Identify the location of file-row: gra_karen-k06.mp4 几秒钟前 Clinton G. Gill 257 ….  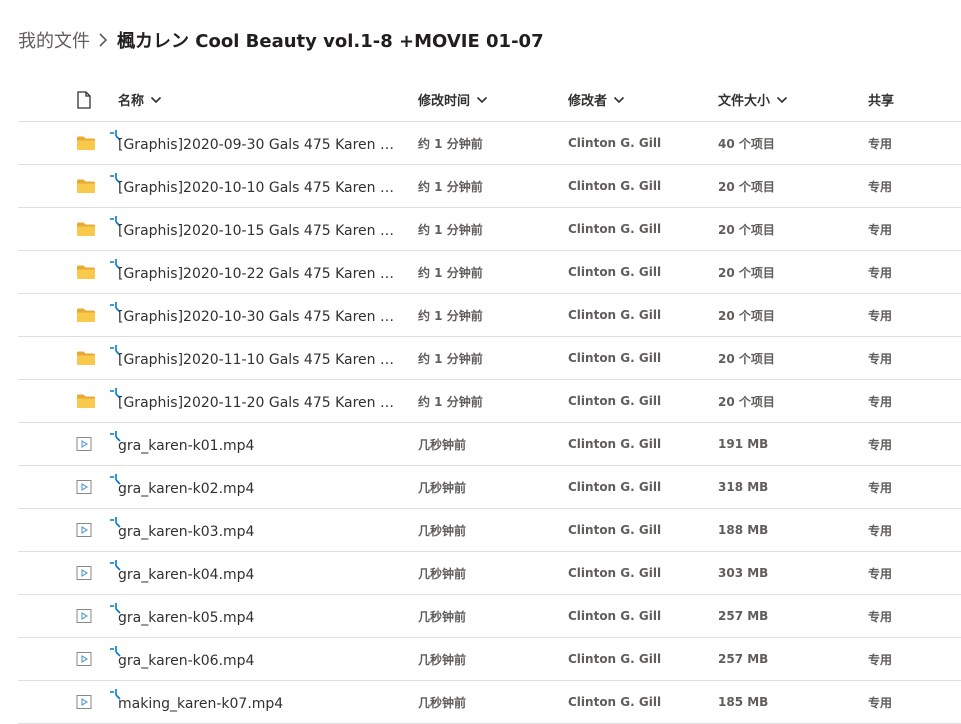
(489, 659).